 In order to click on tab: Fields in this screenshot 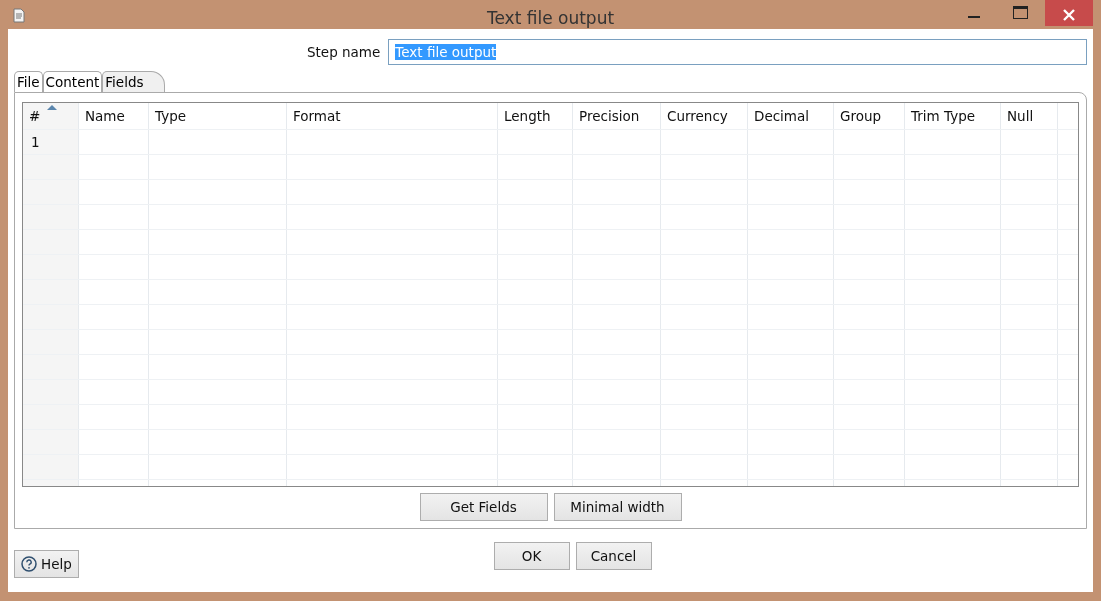, I will do `click(133, 81)`.